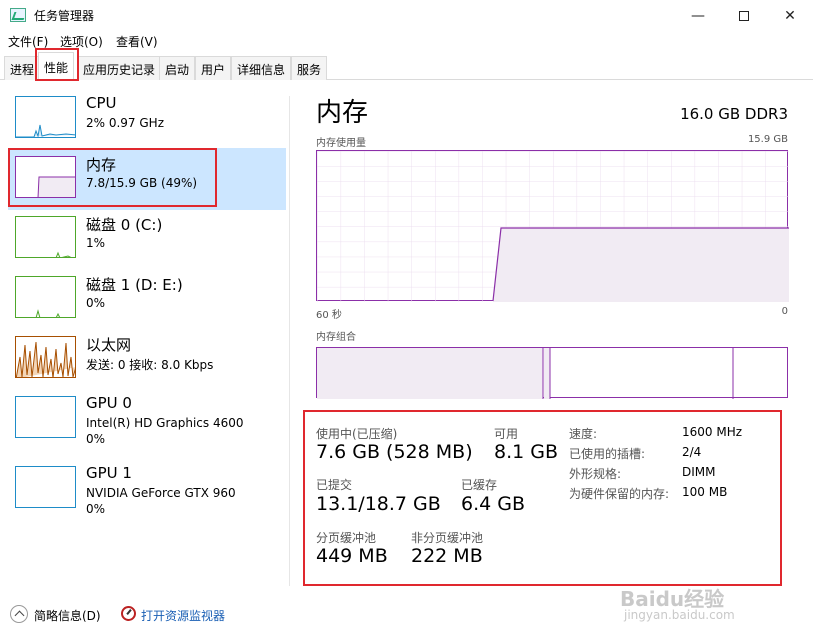 The height and width of the screenshot is (640, 813). What do you see at coordinates (124, 225) in the screenshot?
I see `sidebar-item-label: 磁盘 0 (C:)` at bounding box center [124, 225].